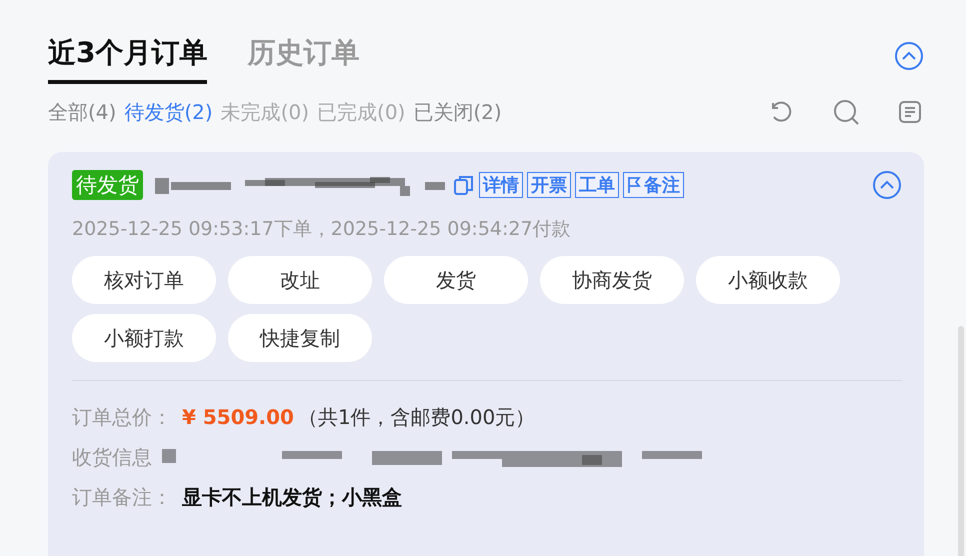 This screenshot has height=556, width=966. What do you see at coordinates (300, 338) in the screenshot?
I see `action-button: 快捷复制` at bounding box center [300, 338].